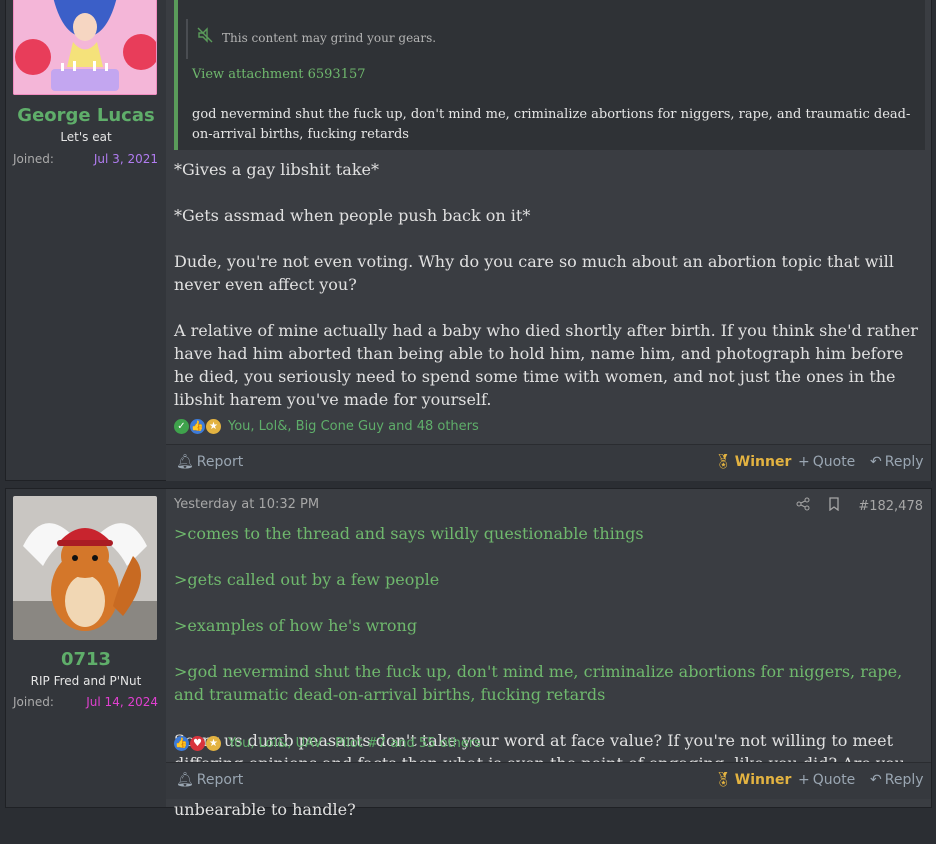  Describe the element at coordinates (353, 426) in the screenshot. I see `reactions-text: You, Lol&, Big Cone Guy and 48 others` at that location.